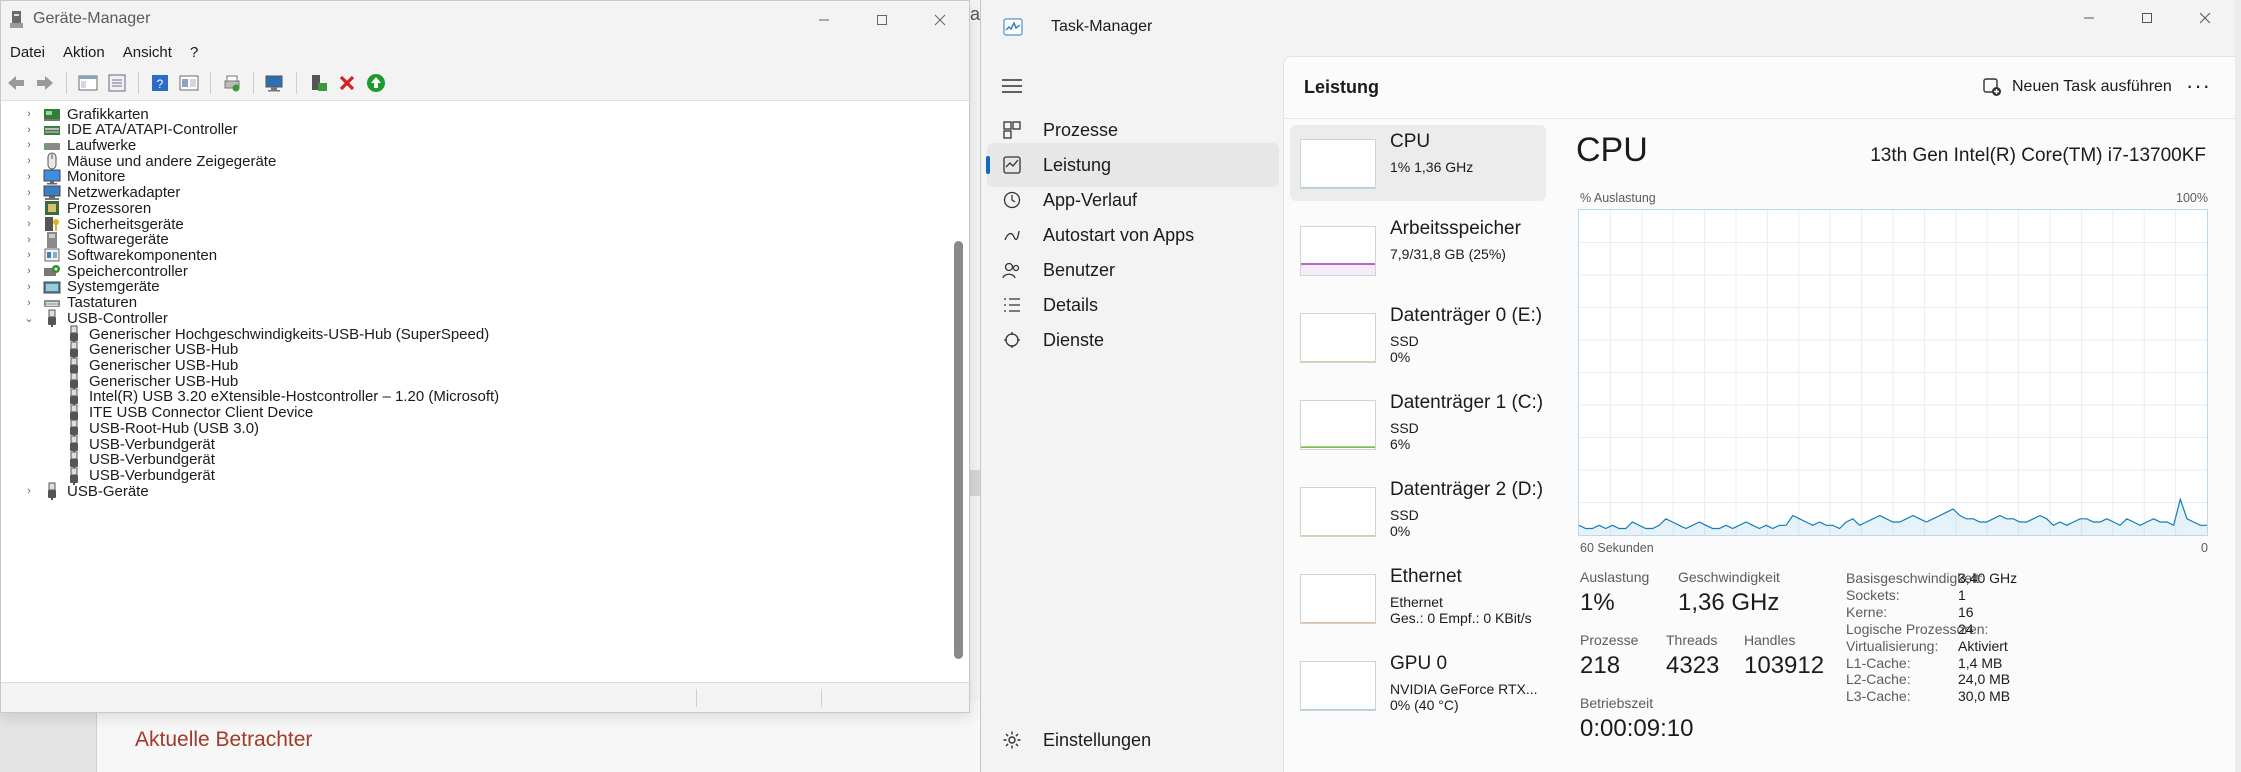 The image size is (2241, 772). Describe the element at coordinates (147, 52) in the screenshot. I see `menu-ansicht: Ansicht` at that location.